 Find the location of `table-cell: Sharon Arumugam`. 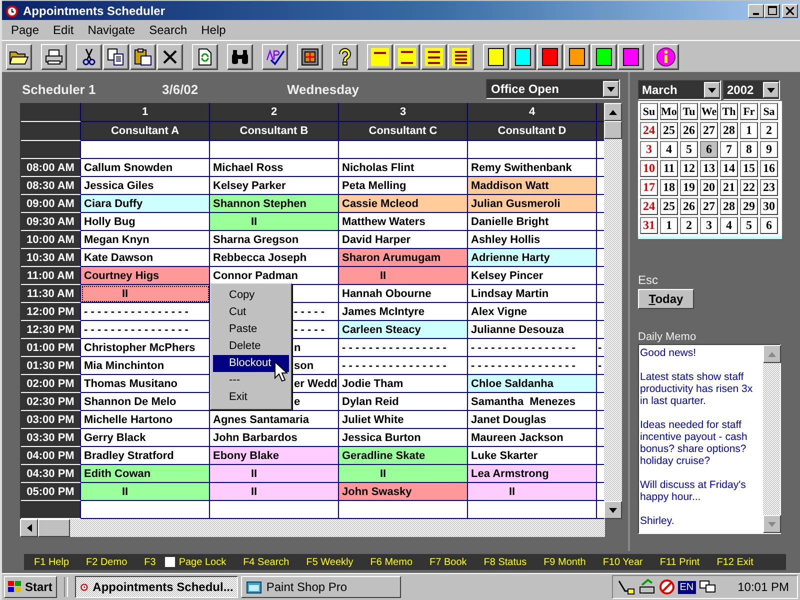

table-cell: Sharon Arumugam is located at coordinates (403, 258).